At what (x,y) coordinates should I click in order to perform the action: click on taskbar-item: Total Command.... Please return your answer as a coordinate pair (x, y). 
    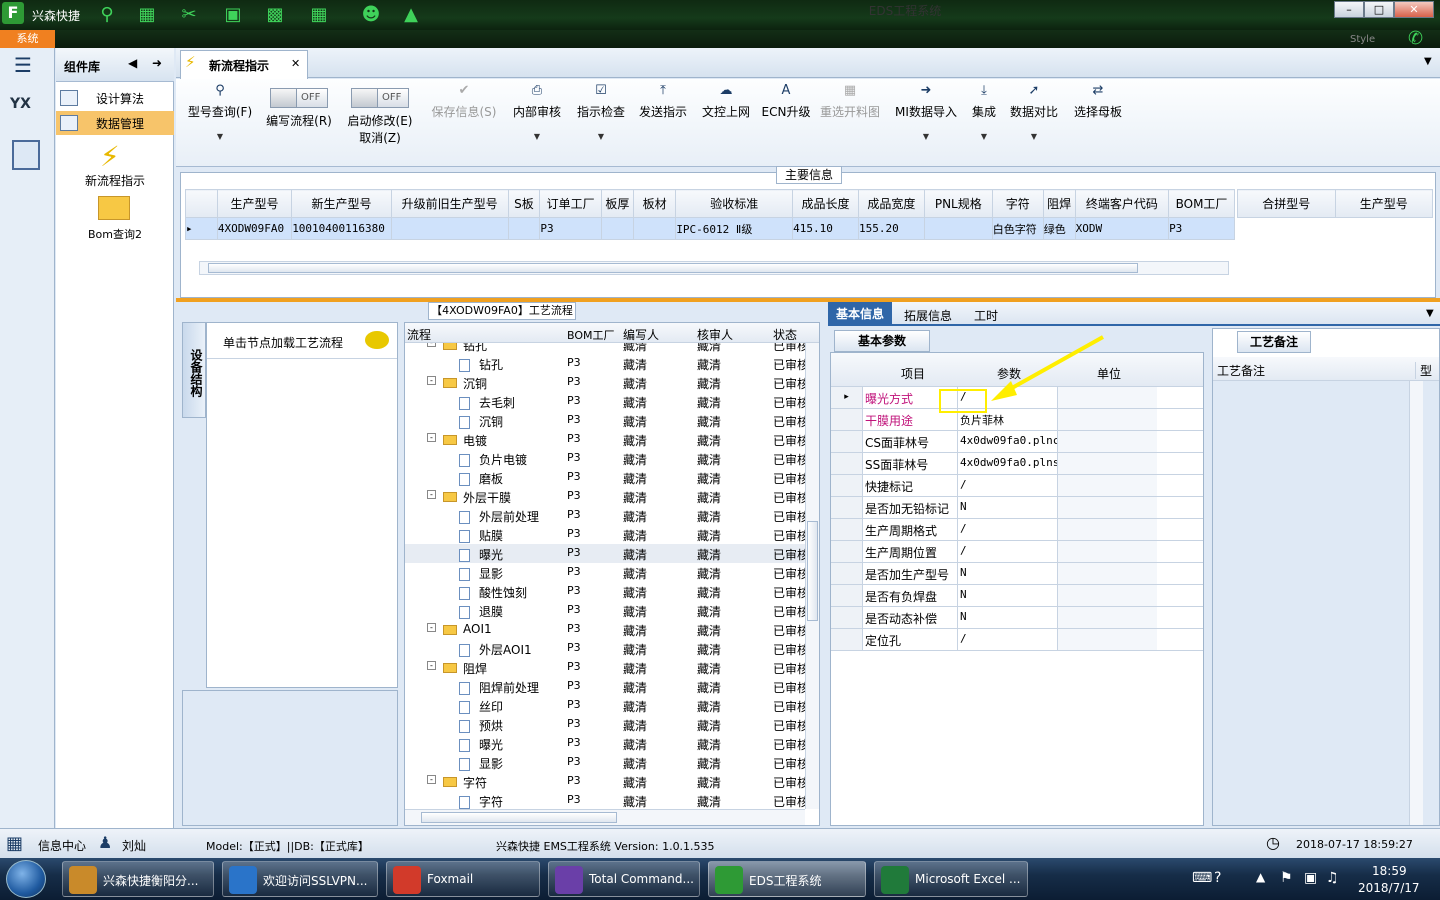
    Looking at the image, I should click on (624, 879).